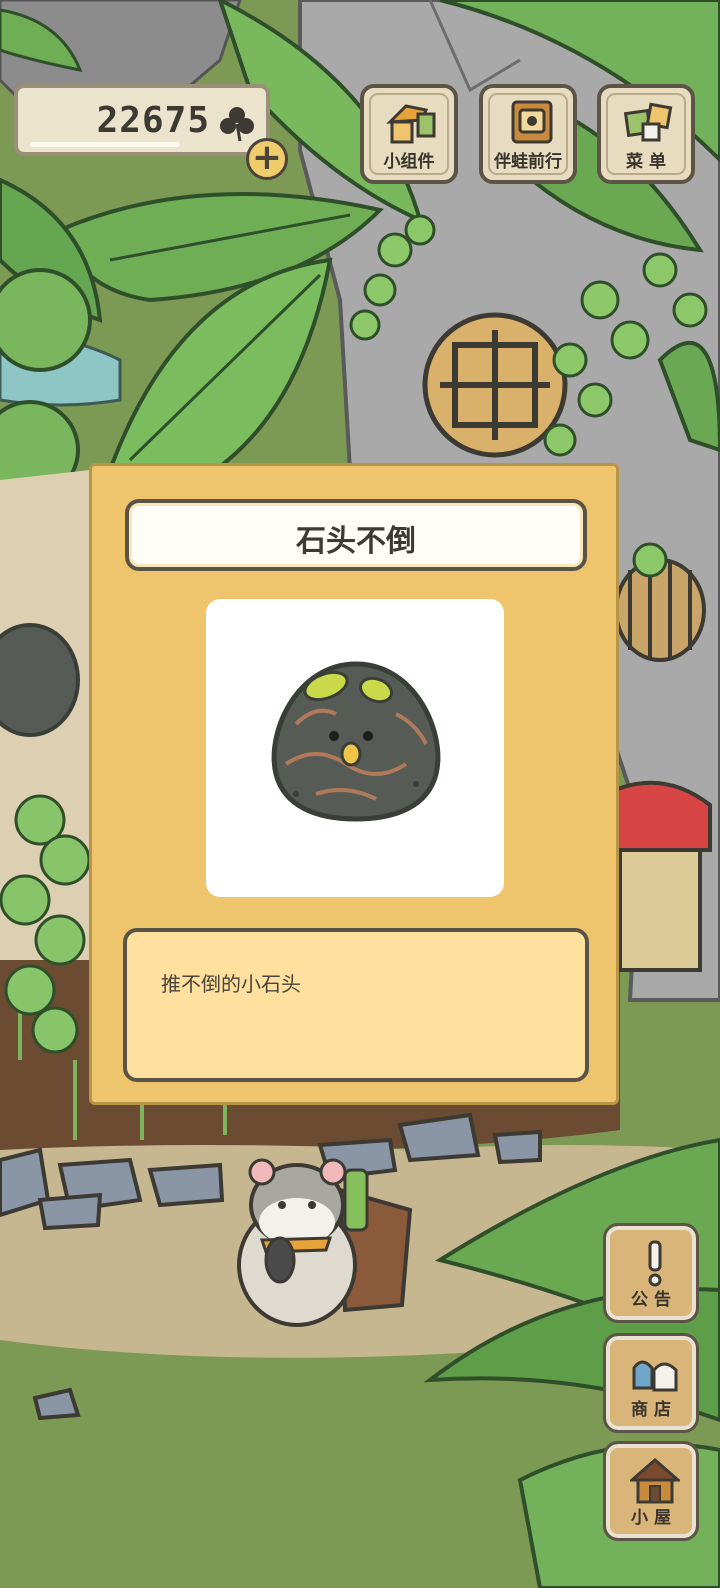 The width and height of the screenshot is (720, 1588). I want to click on clover-counter: 22675, so click(142, 120).